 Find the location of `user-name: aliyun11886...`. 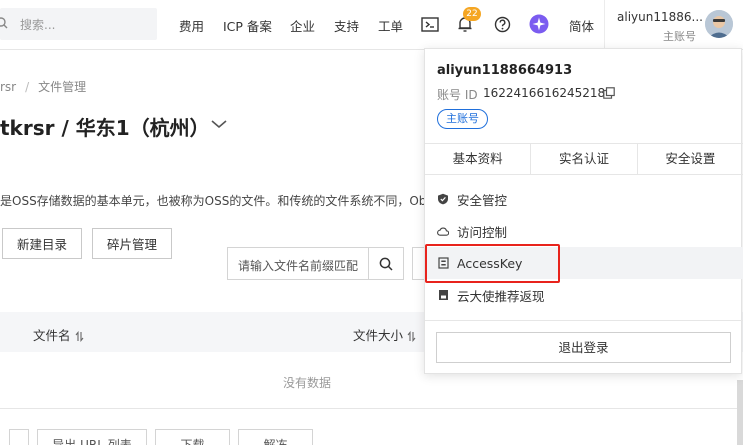

user-name: aliyun11886... is located at coordinates (660, 17).